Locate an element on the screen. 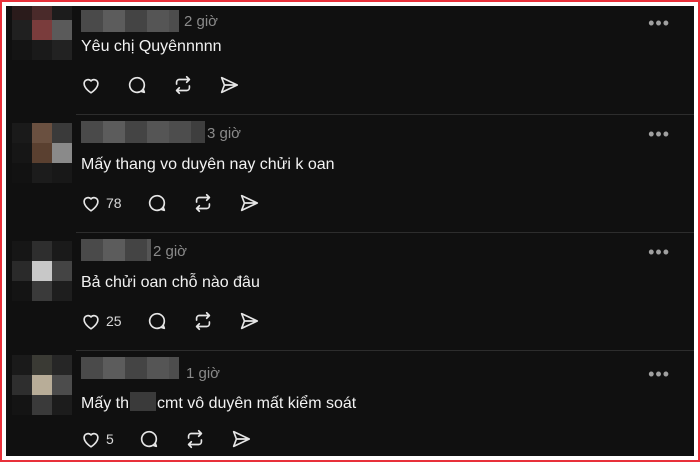 Image resolution: width=700 pixels, height=462 pixels. comment-text: Mấy thang vo duyên nay chửi k oan is located at coordinates (208, 164).